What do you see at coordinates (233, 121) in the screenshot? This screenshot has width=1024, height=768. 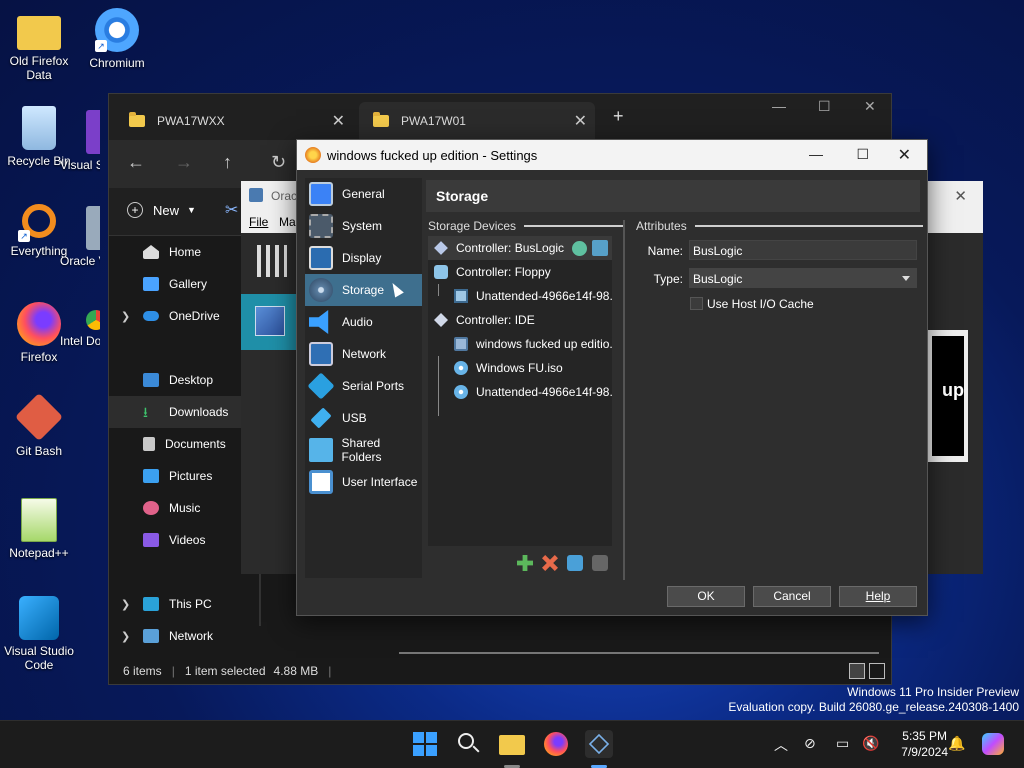 I see `explorer-tab: PWA17WXX ✕` at bounding box center [233, 121].